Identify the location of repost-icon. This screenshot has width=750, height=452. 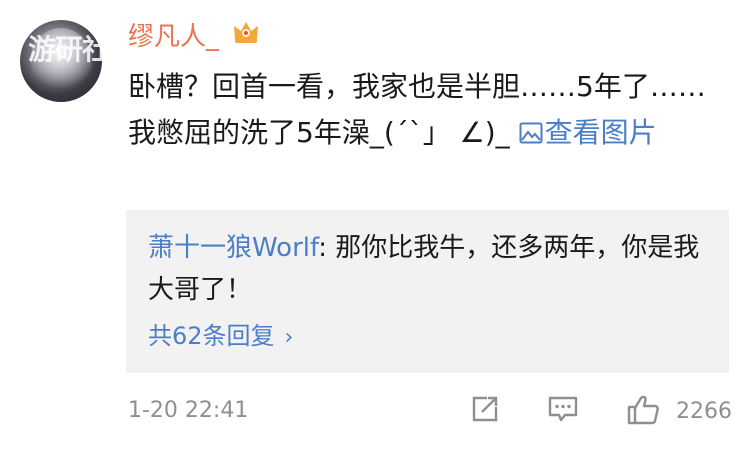
(485, 409).